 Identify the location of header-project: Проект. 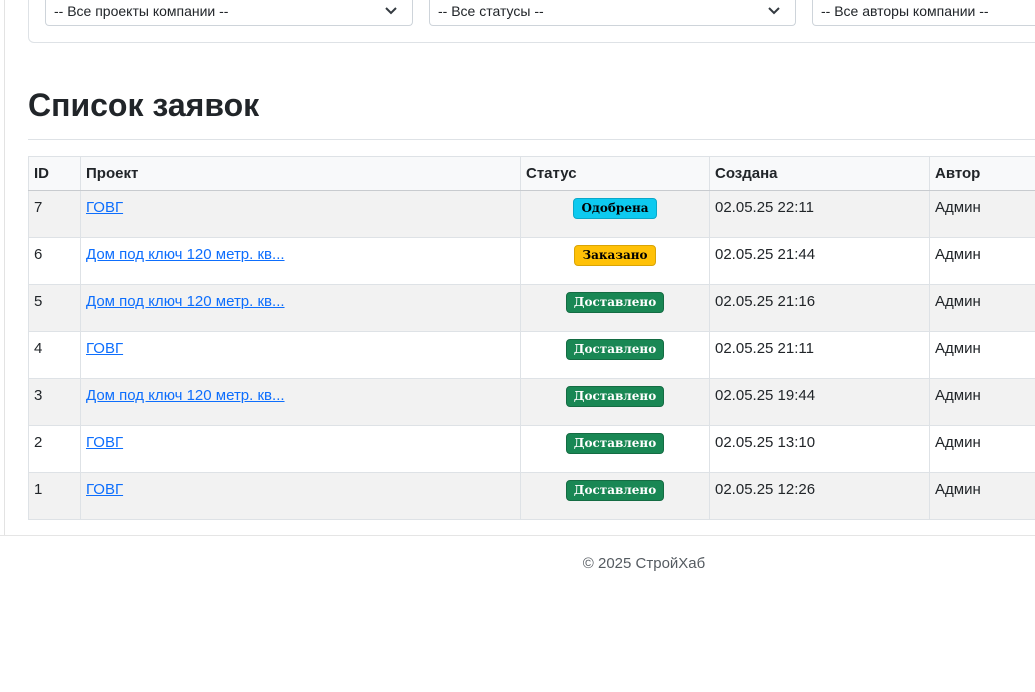
(300, 173).